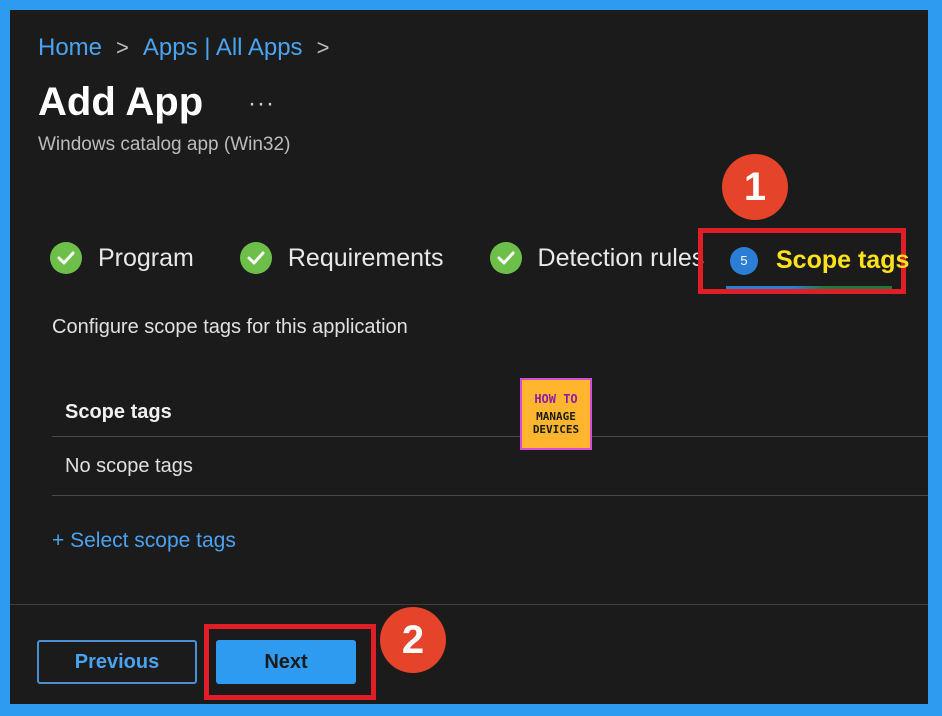  Describe the element at coordinates (70, 48) in the screenshot. I see `breadcrumb-home: Home` at that location.